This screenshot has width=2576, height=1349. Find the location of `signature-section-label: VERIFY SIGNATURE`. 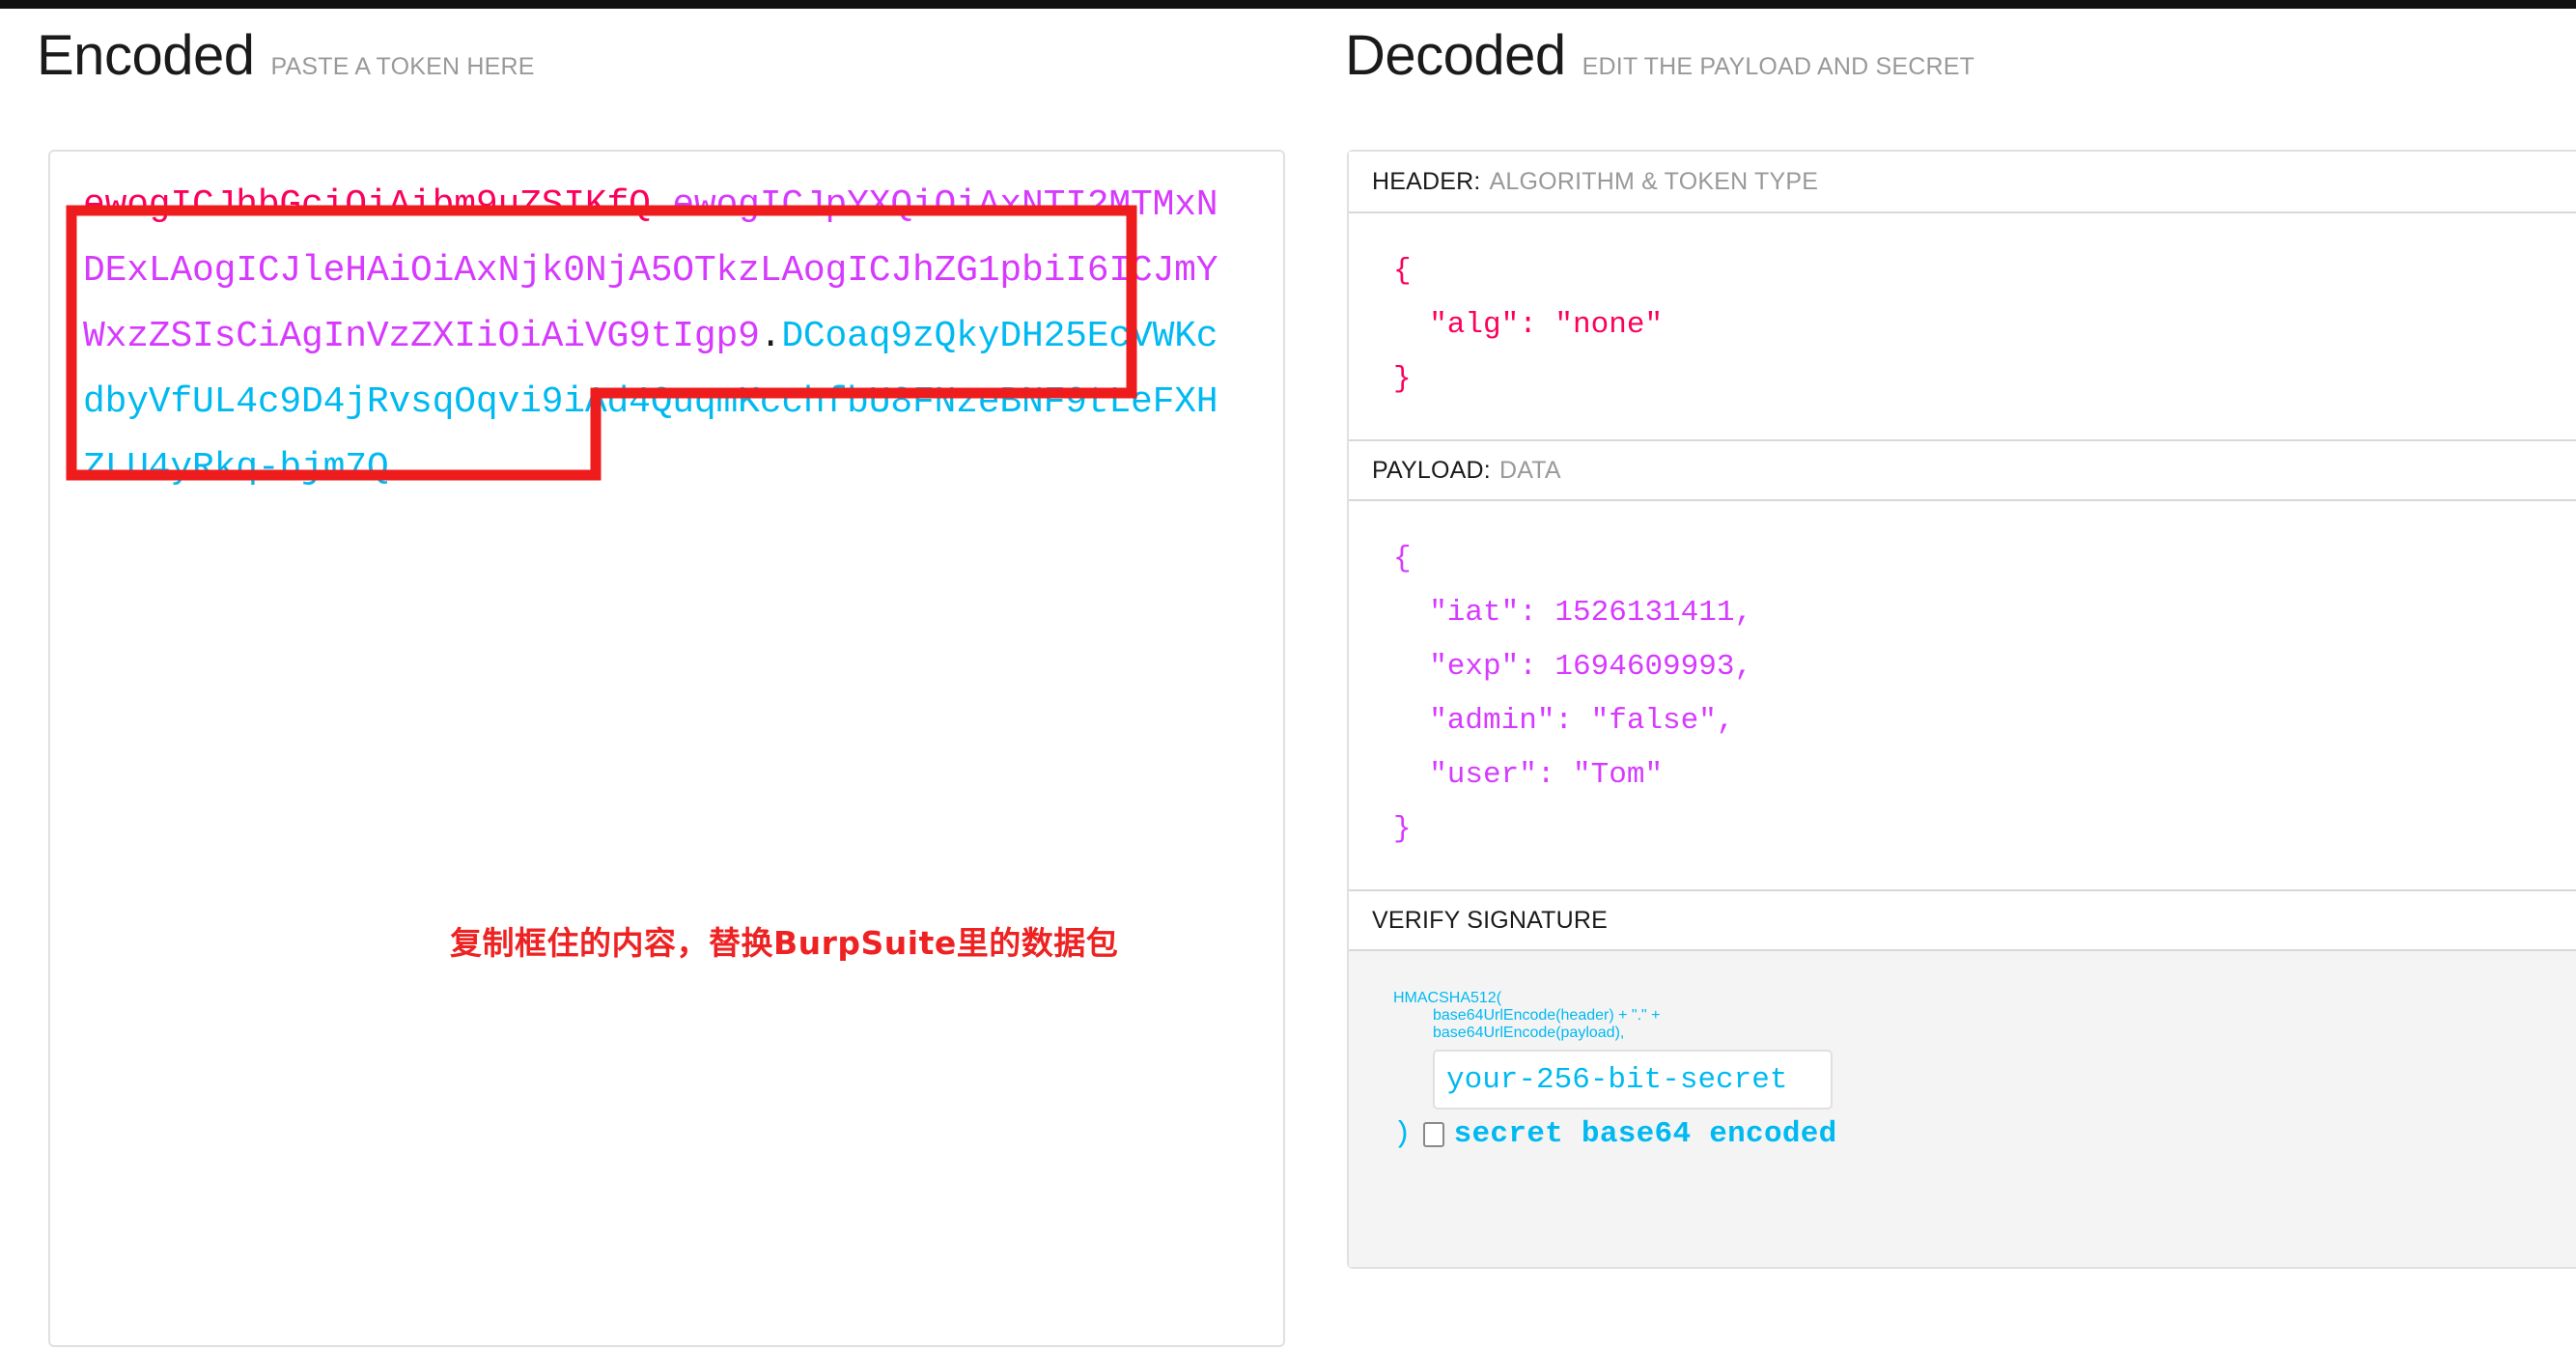

signature-section-label: VERIFY SIGNATURE is located at coordinates (1963, 920).